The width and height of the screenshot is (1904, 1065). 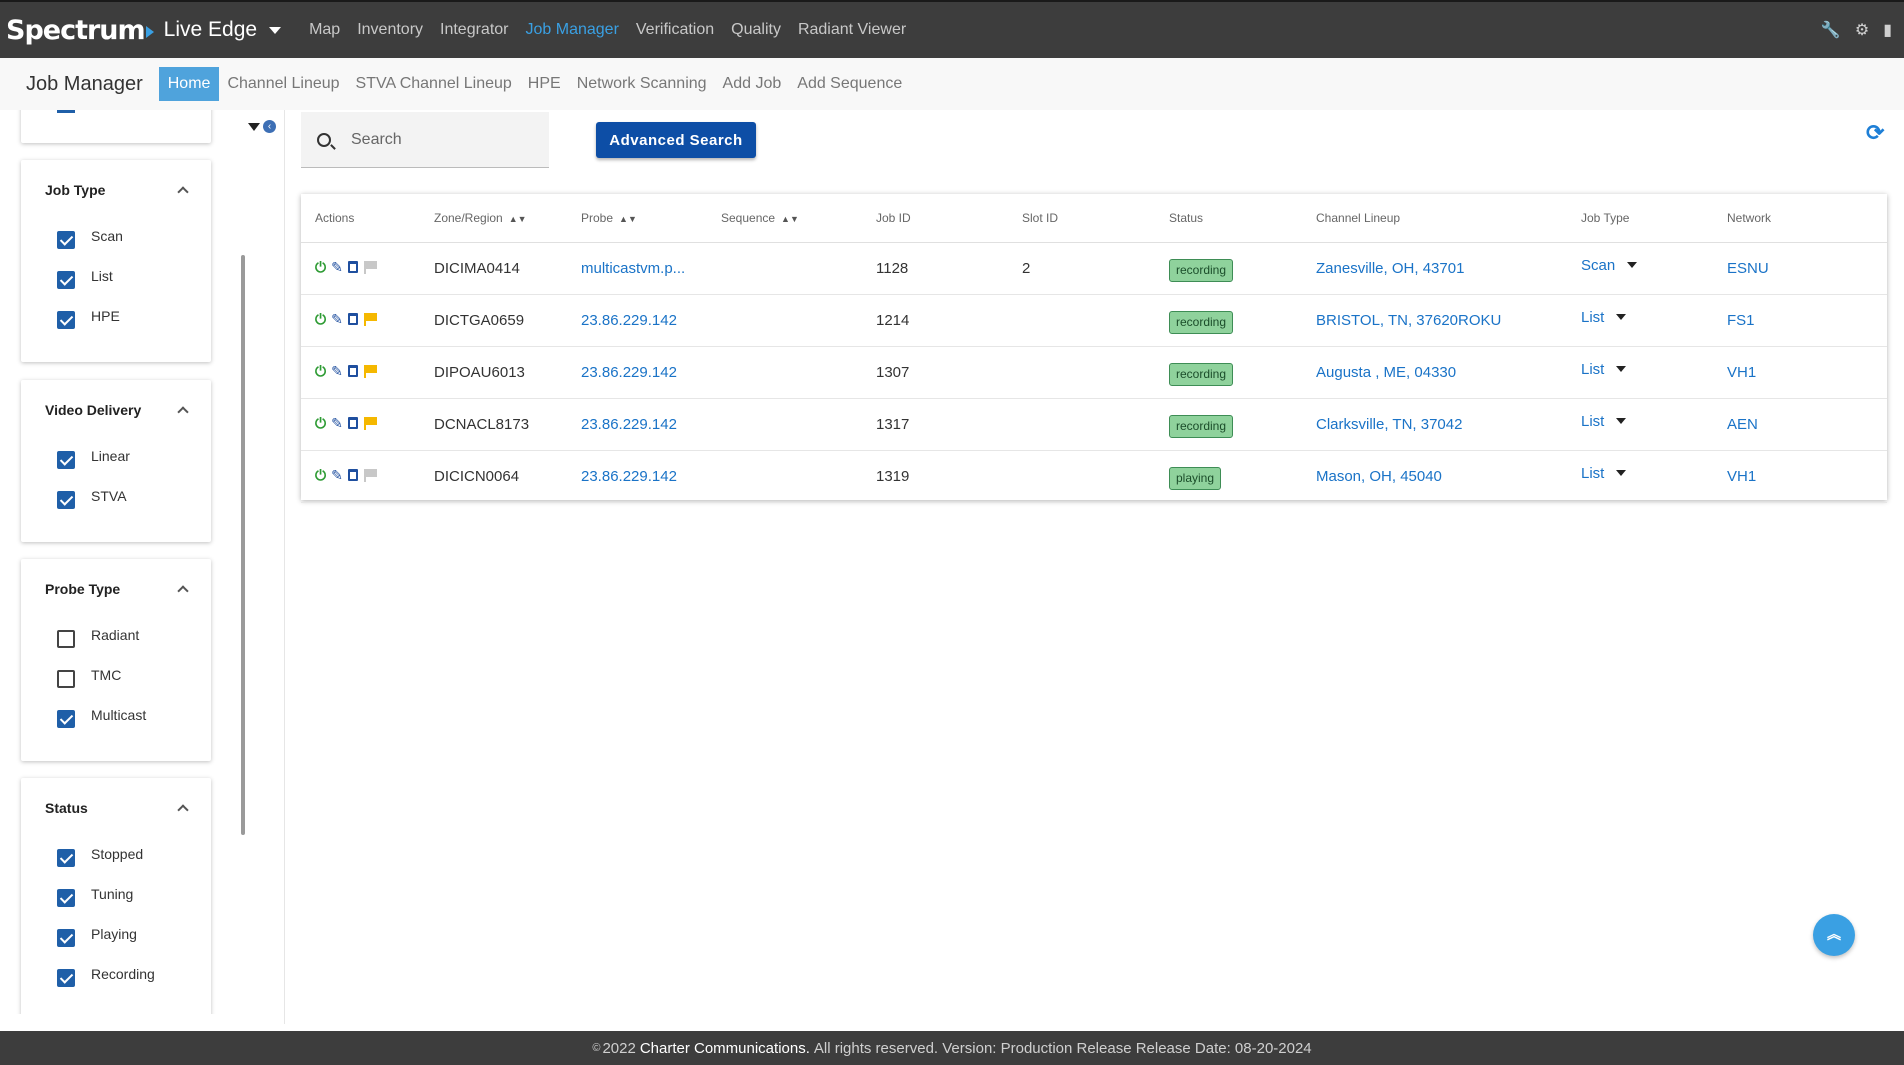 I want to click on checkbox-tmc, so click(x=66, y=679).